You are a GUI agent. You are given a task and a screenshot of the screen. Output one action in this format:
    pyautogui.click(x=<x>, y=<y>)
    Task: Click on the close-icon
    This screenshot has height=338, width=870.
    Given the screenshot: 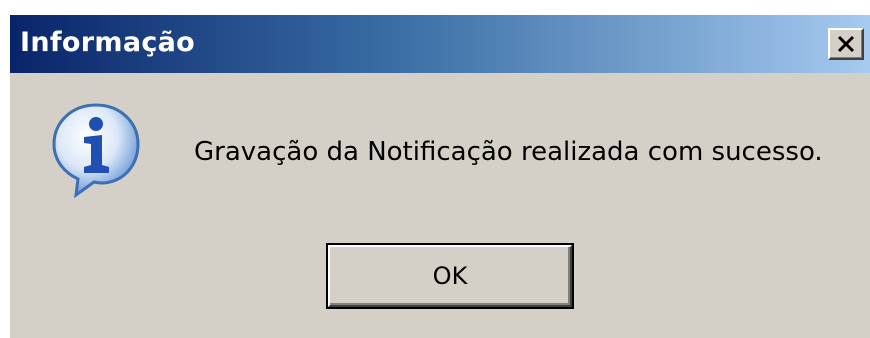 What is the action you would take?
    pyautogui.click(x=846, y=44)
    